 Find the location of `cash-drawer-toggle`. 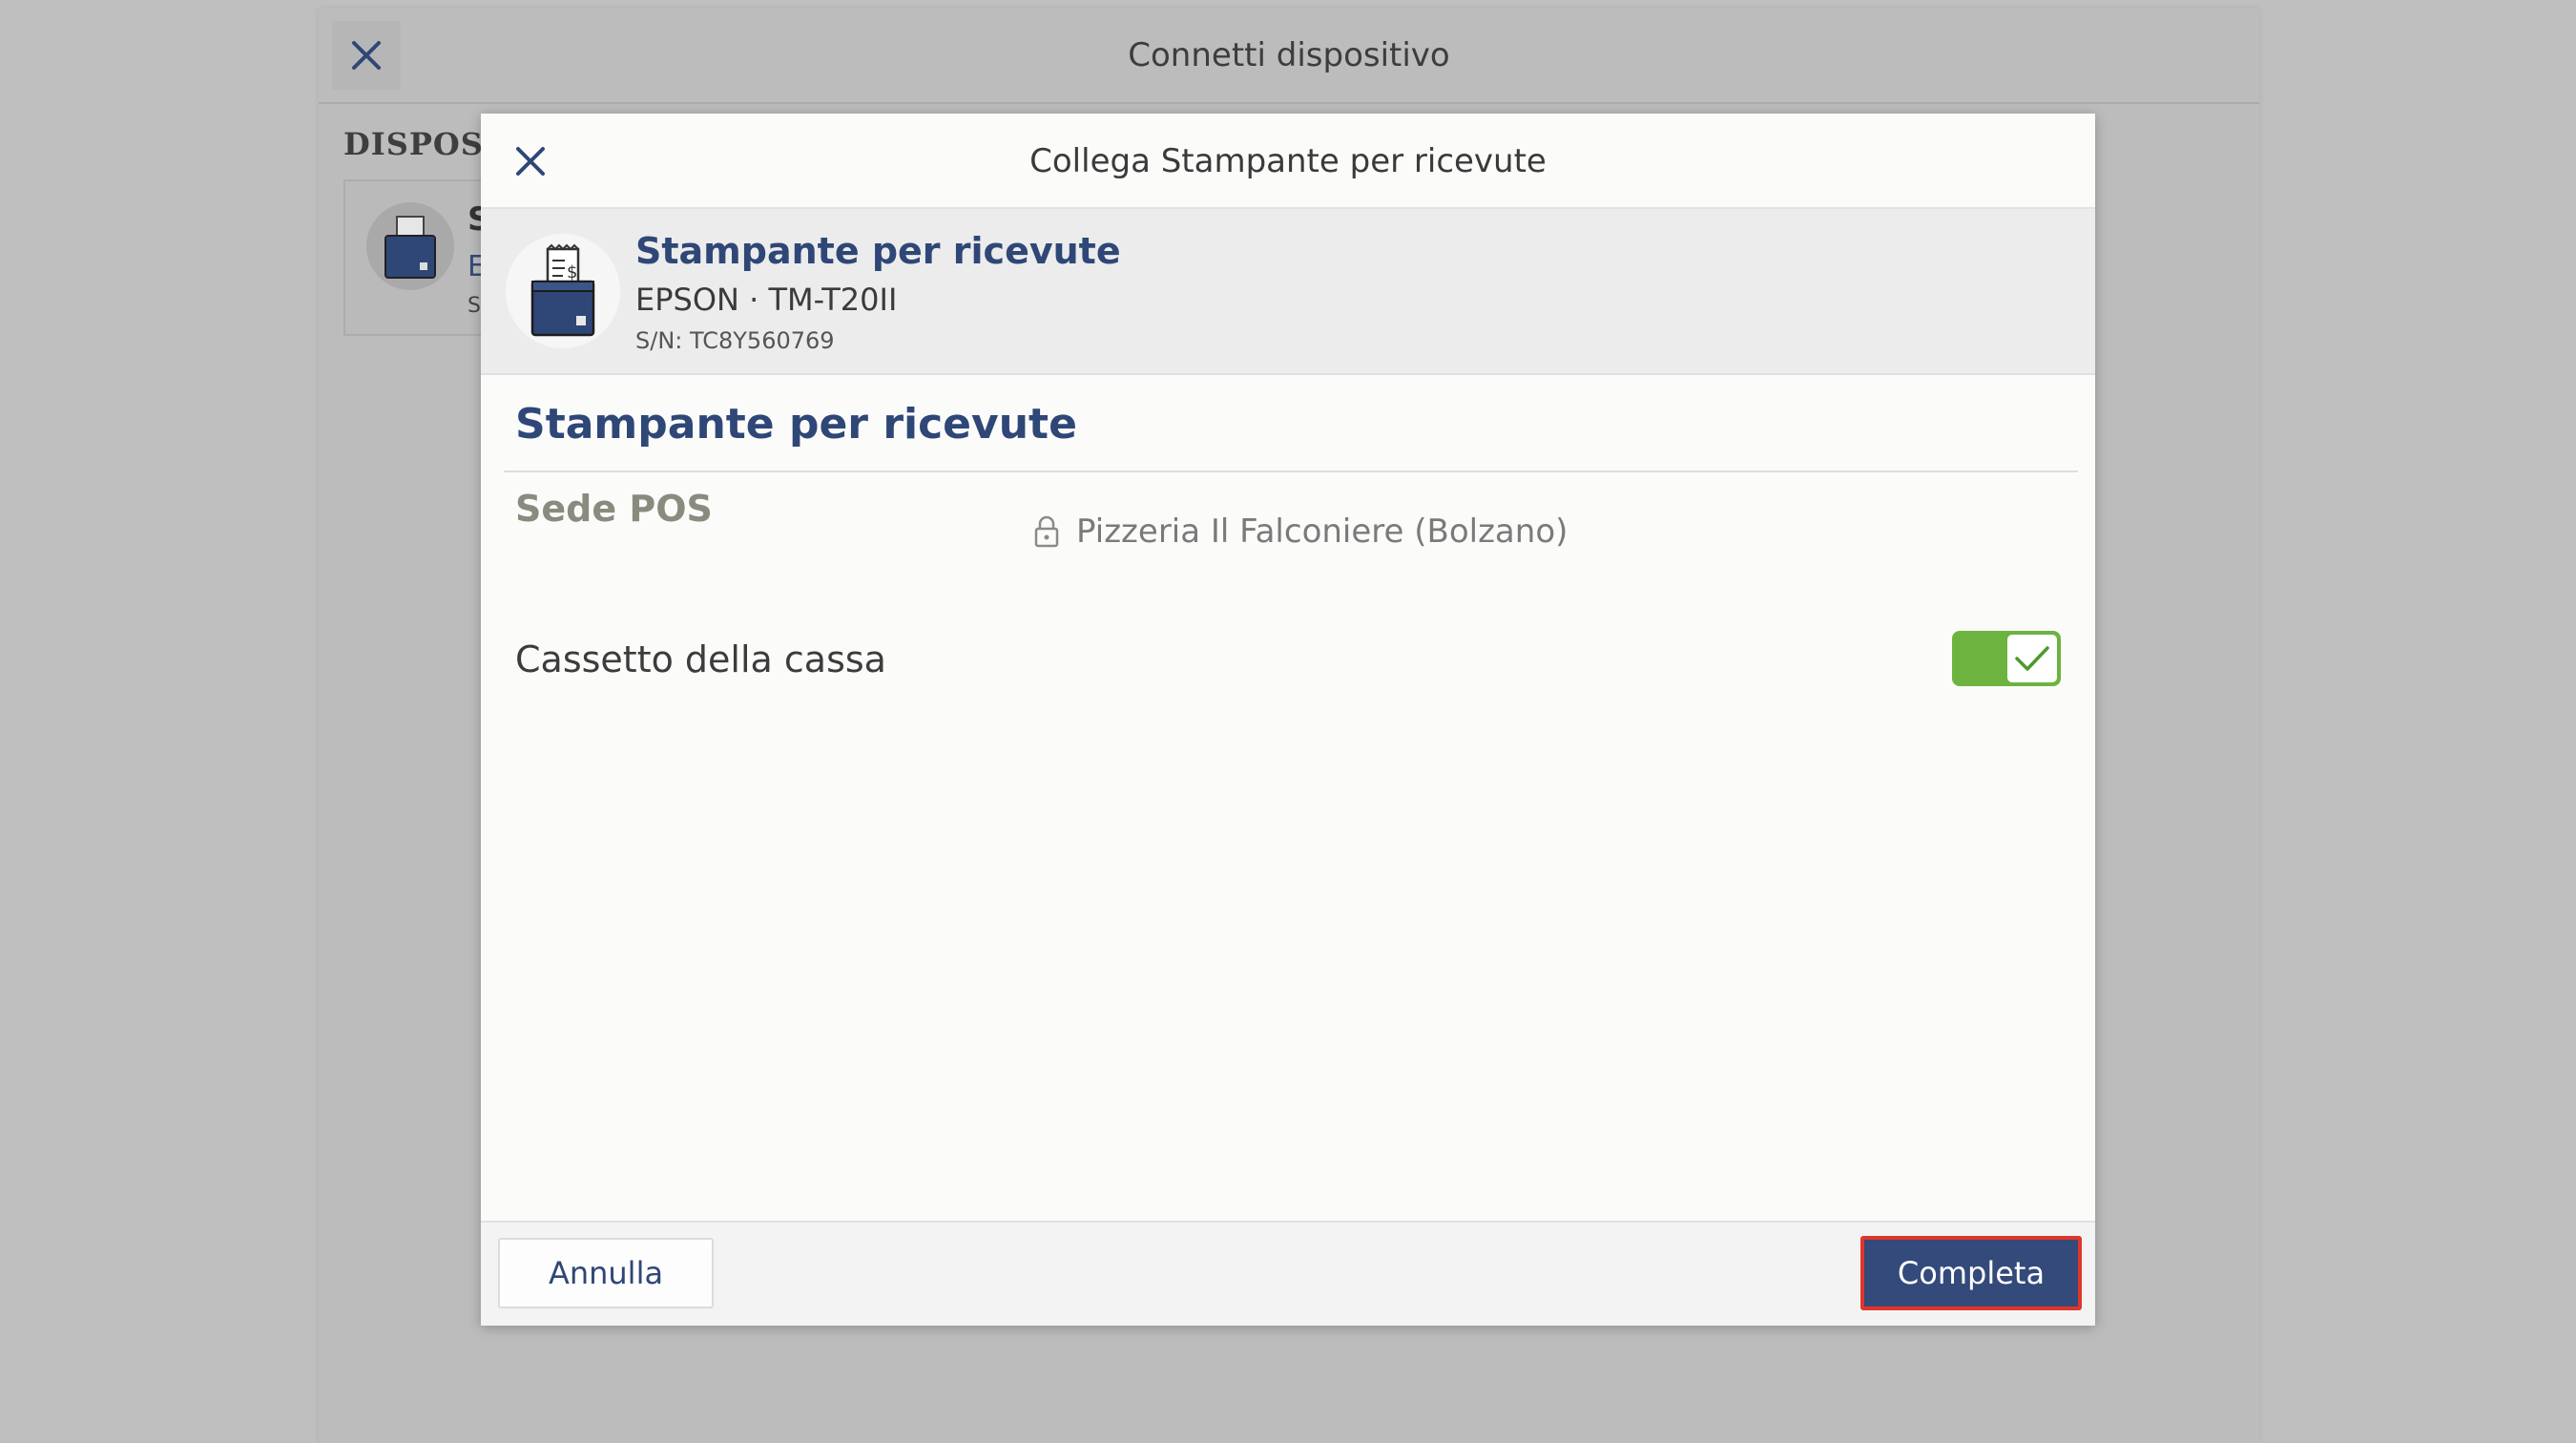

cash-drawer-toggle is located at coordinates (2006, 659).